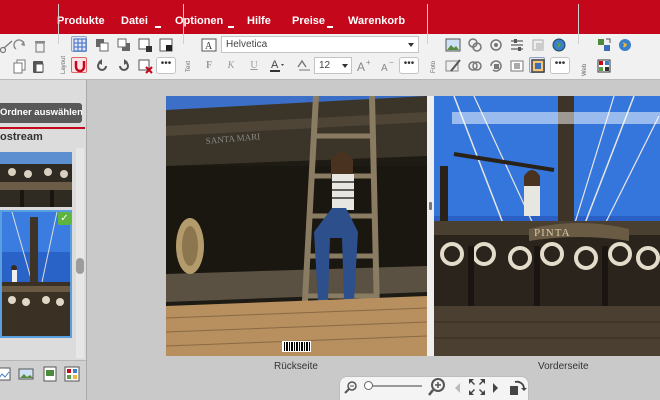  I want to click on prev-arrow-icon, so click(457, 388).